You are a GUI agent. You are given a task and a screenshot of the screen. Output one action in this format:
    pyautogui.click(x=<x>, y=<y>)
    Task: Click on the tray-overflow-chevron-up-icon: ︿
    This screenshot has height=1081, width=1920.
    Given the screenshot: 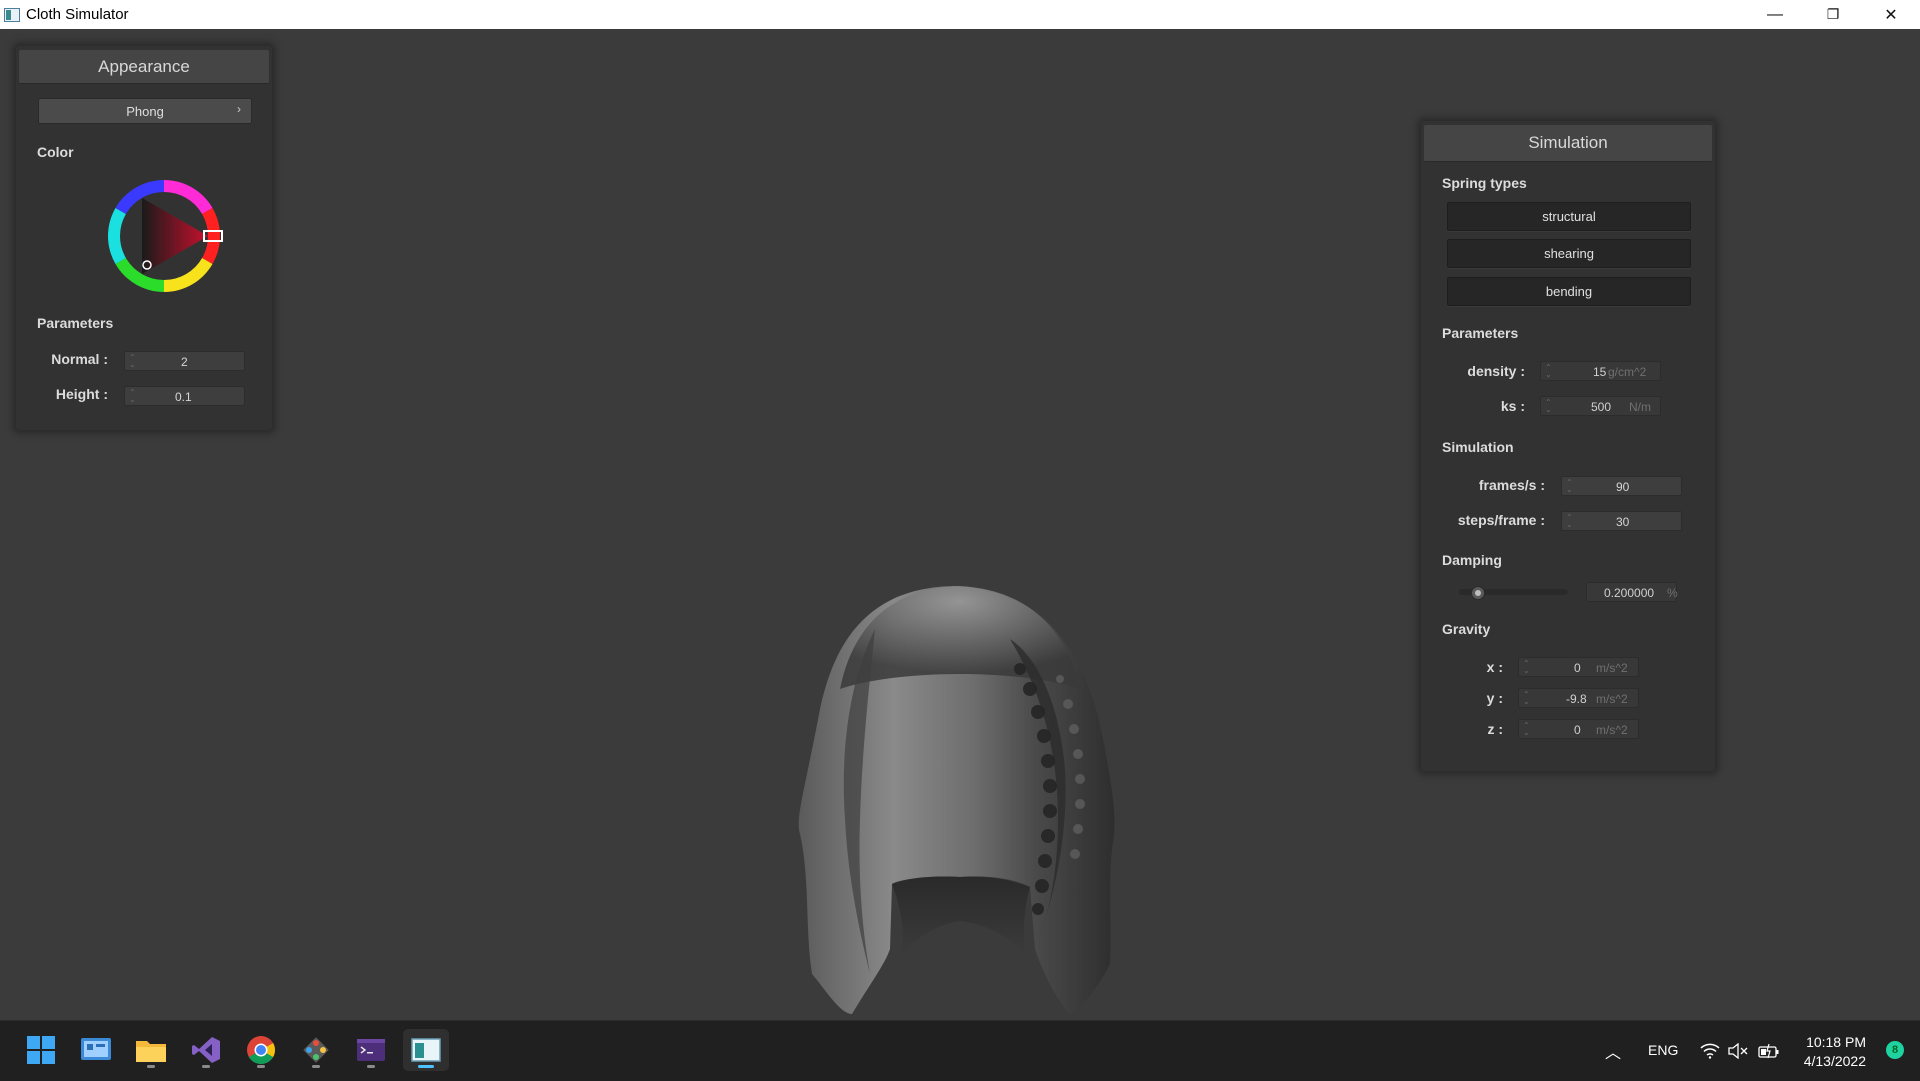 What is the action you would take?
    pyautogui.click(x=1613, y=1051)
    